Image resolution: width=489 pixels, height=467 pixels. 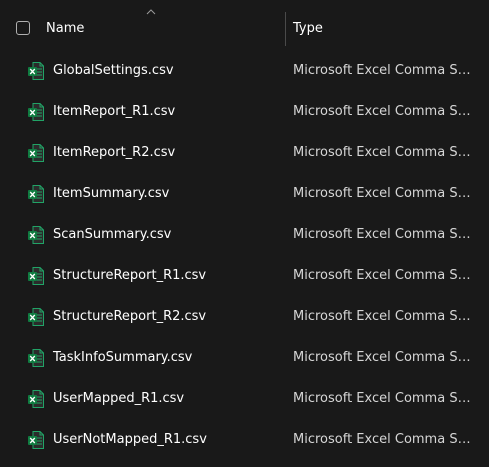 What do you see at coordinates (113, 70) in the screenshot?
I see `file-name: GlobalSettings.csv` at bounding box center [113, 70].